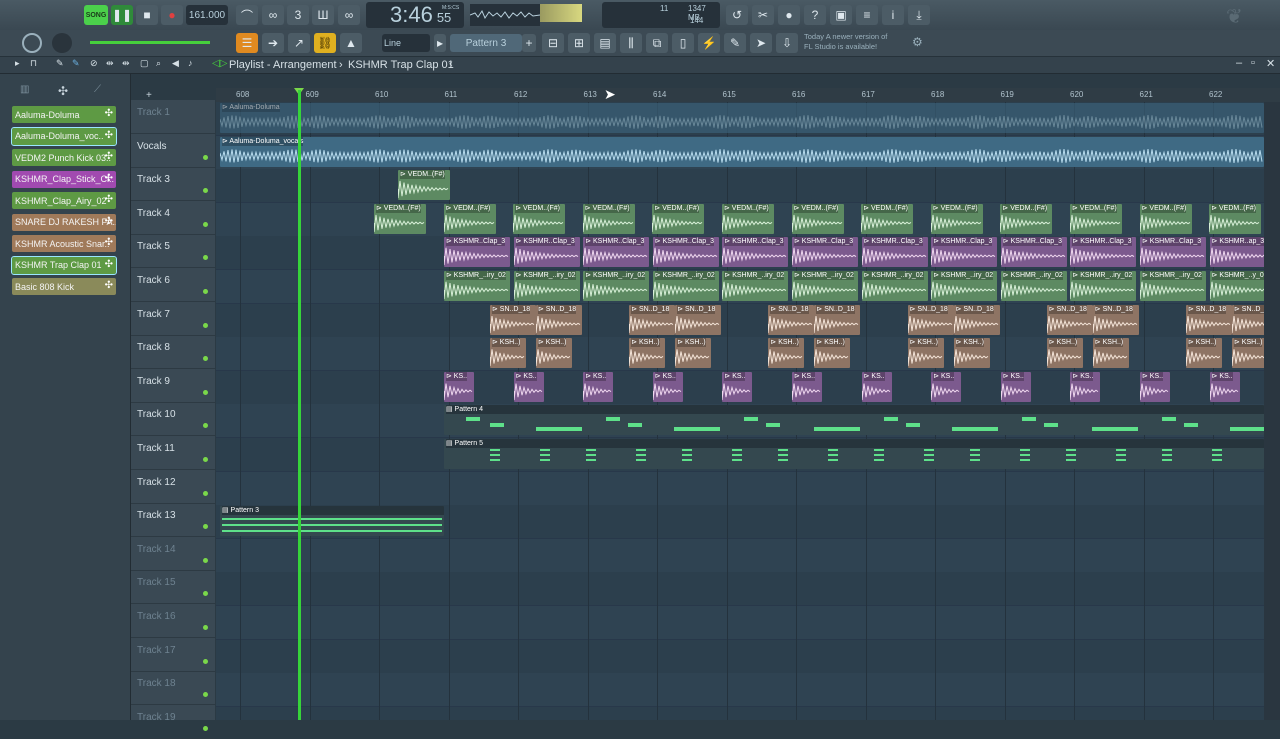  What do you see at coordinates (247, 15) in the screenshot?
I see `metronome-icon: ⌒` at bounding box center [247, 15].